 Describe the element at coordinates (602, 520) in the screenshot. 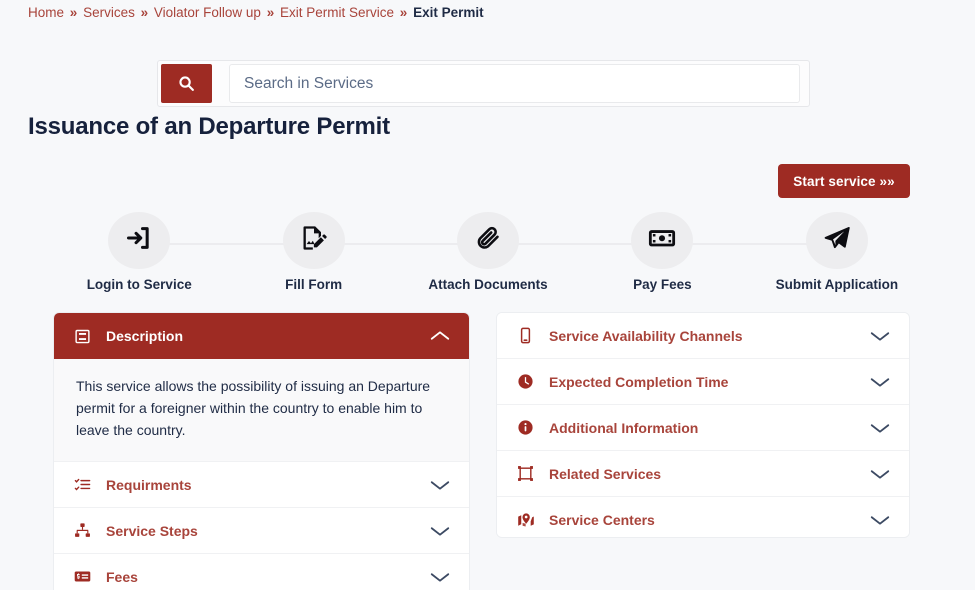

I see `accordion-title: Service Centers` at that location.